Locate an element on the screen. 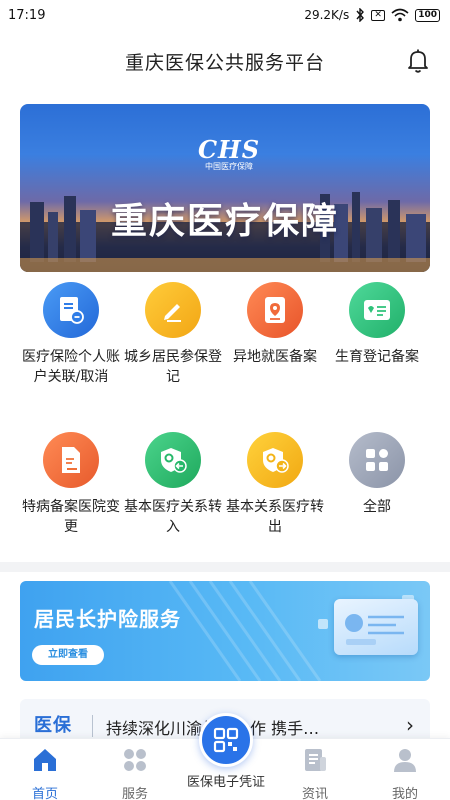 Image resolution: width=450 pixels, height=800 pixels. service-resident-register: 城乡居民参保登记 is located at coordinates (173, 334).